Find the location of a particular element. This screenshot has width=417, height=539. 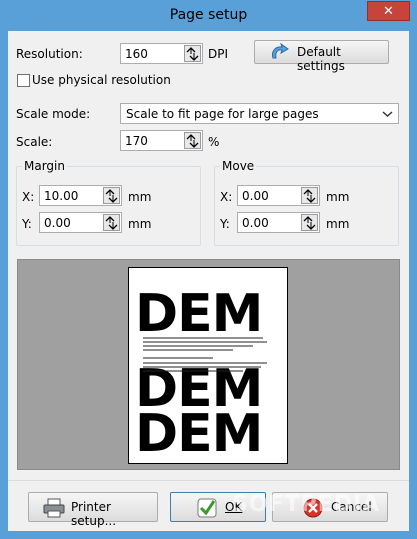

resolution-value: 160 is located at coordinates (136, 54).